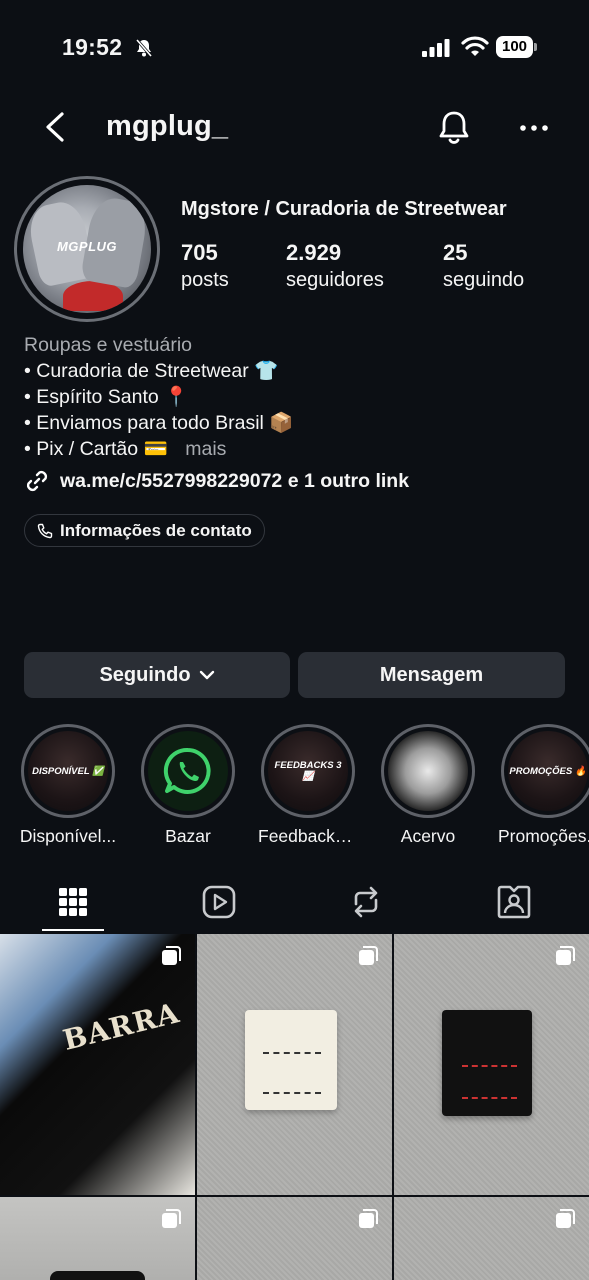 Image resolution: width=589 pixels, height=1280 pixels. Describe the element at coordinates (205, 280) in the screenshot. I see `posts-label: posts` at that location.